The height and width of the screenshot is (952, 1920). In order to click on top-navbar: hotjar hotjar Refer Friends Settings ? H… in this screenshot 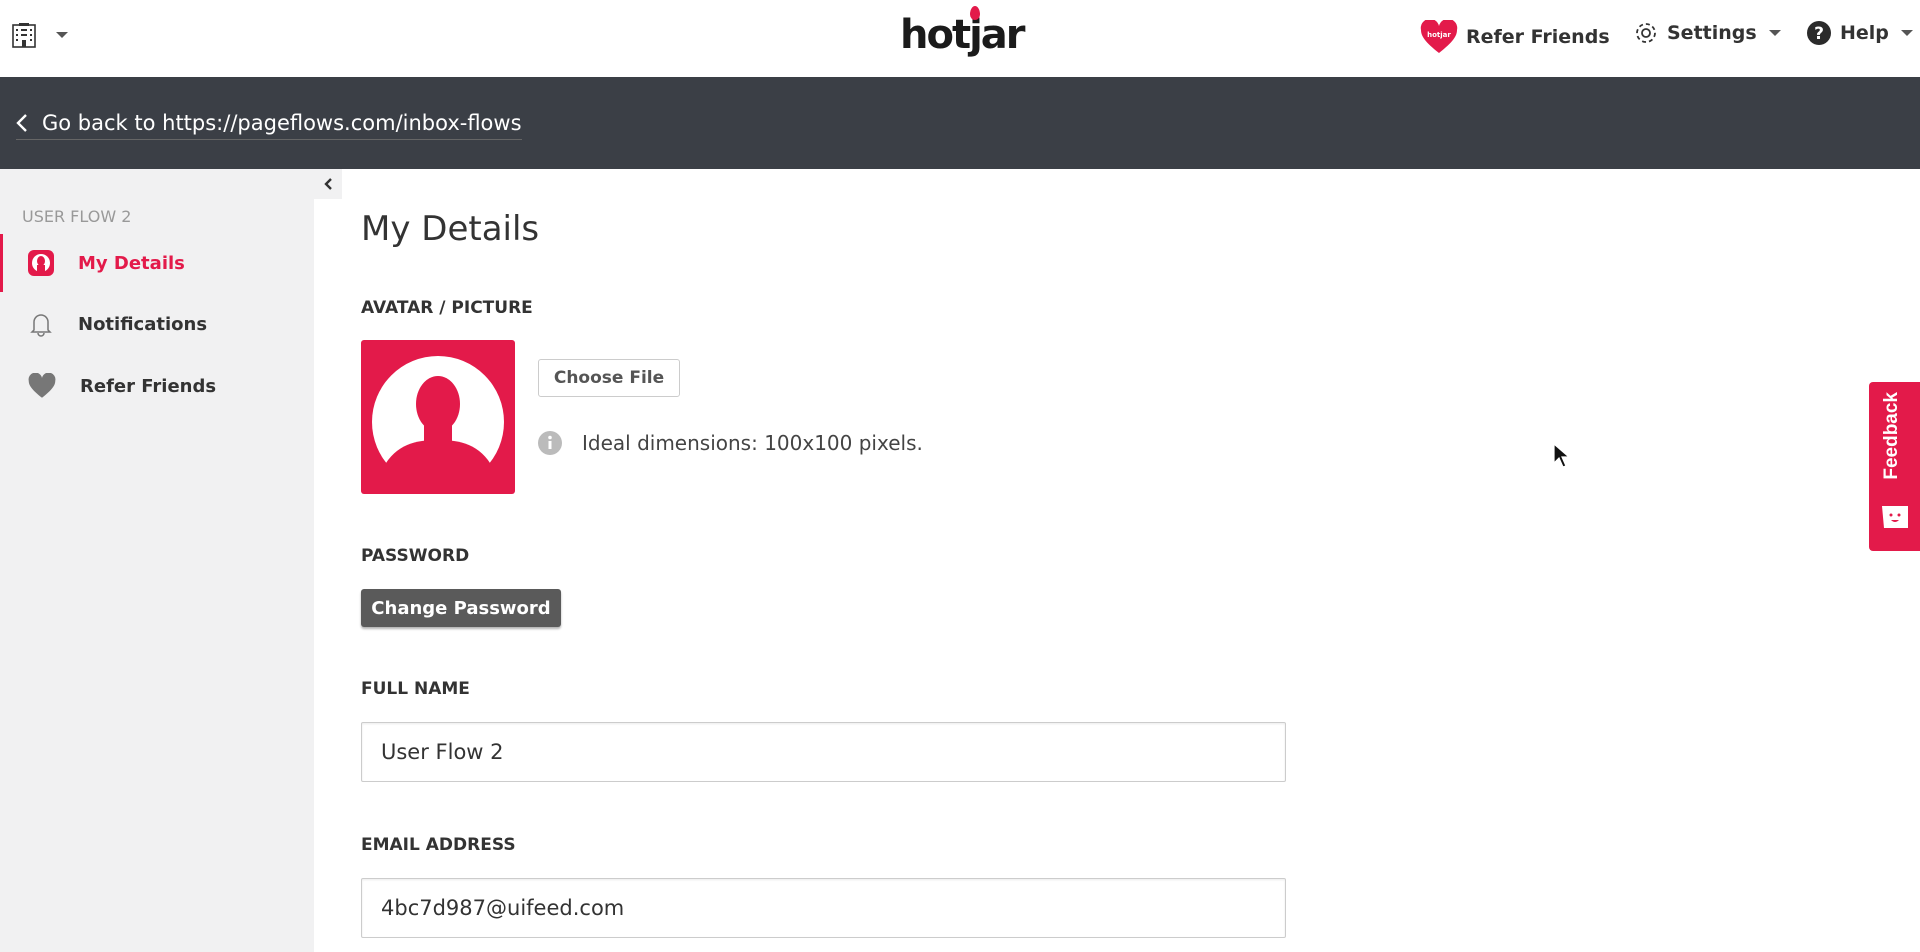, I will do `click(960, 38)`.